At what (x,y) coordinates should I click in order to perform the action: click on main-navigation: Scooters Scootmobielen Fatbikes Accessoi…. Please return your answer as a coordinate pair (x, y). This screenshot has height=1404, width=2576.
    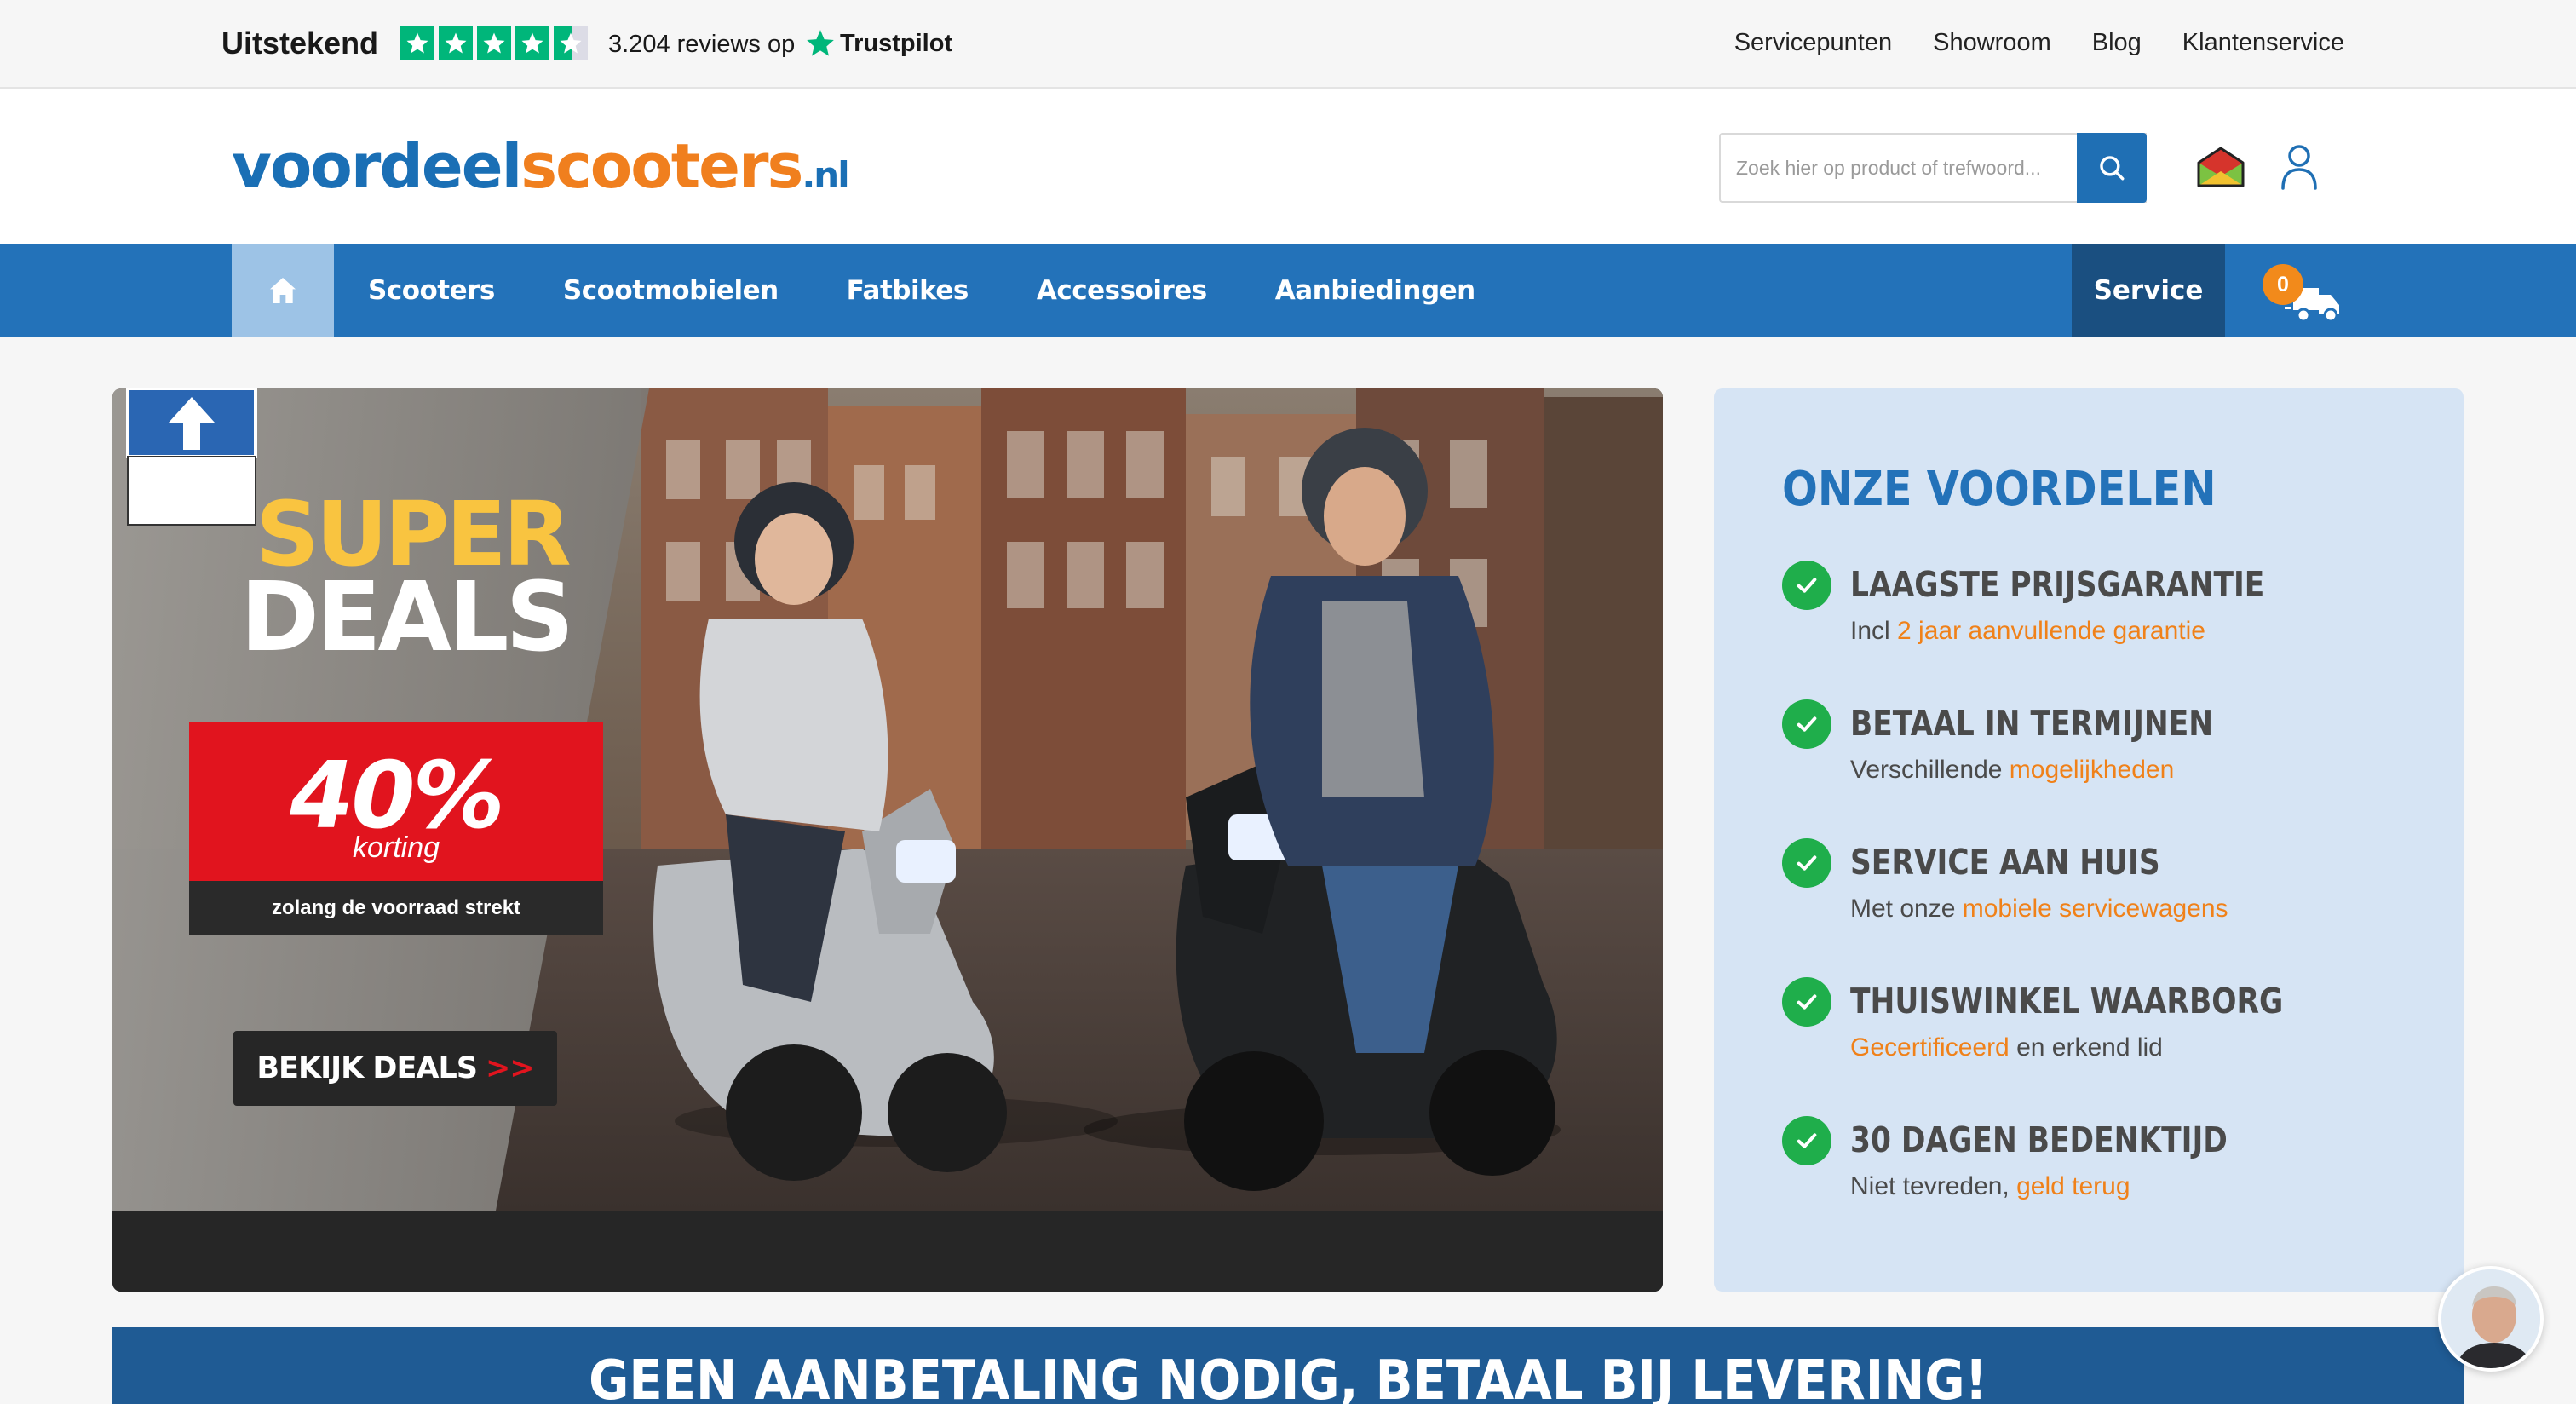
    Looking at the image, I should click on (1288, 290).